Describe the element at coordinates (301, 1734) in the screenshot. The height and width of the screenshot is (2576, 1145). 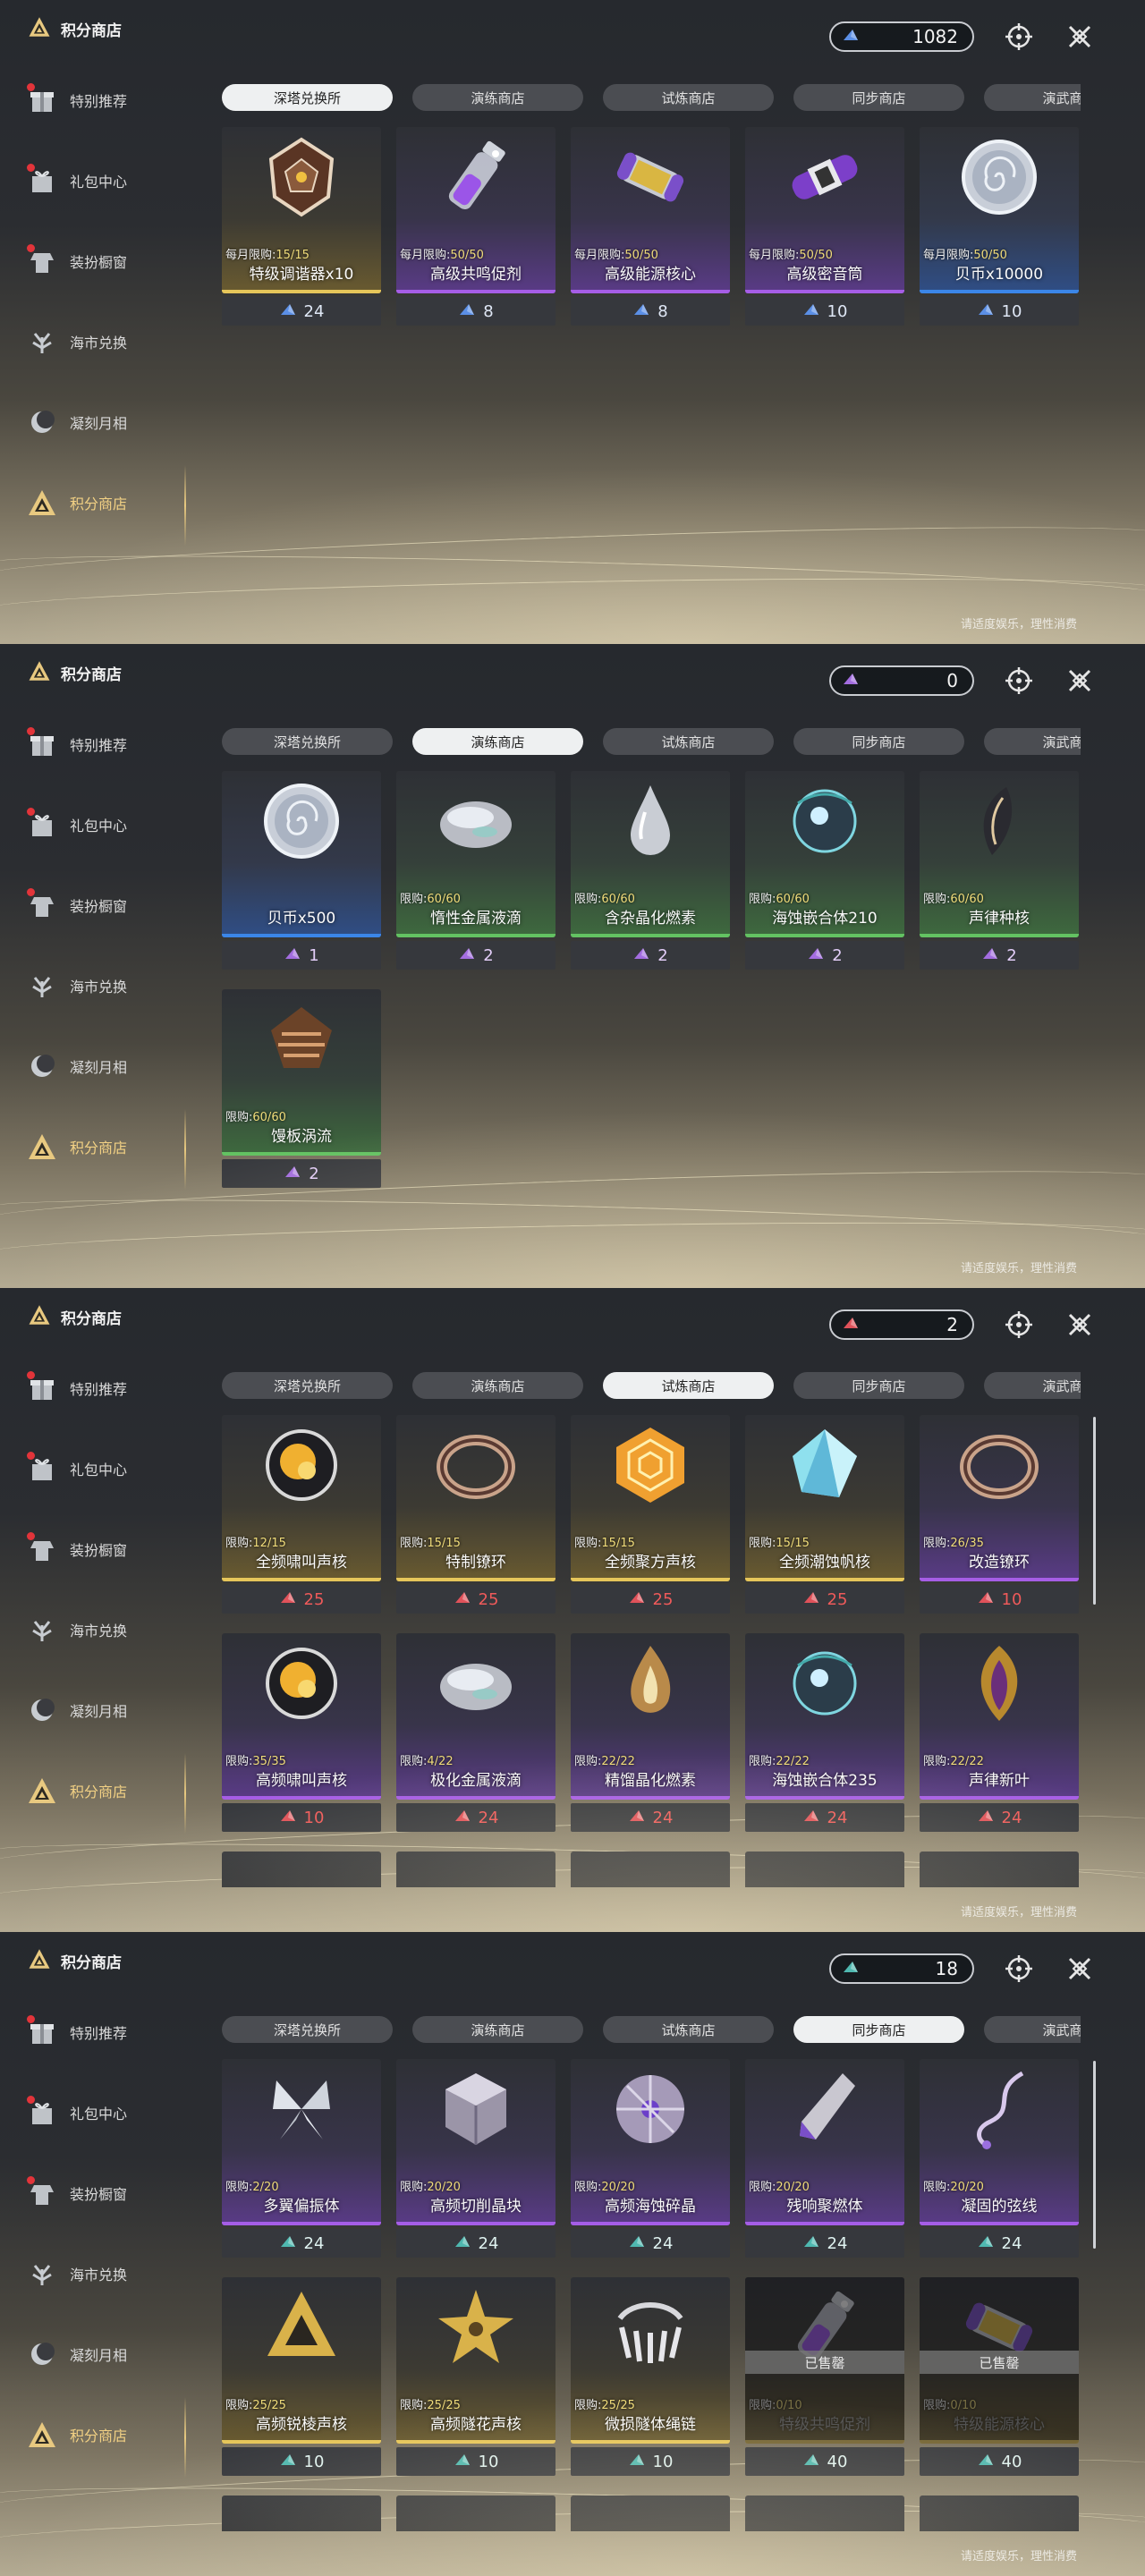
I see `shop-item-card: 限购:35/35 高频啸叫声核 10` at that location.